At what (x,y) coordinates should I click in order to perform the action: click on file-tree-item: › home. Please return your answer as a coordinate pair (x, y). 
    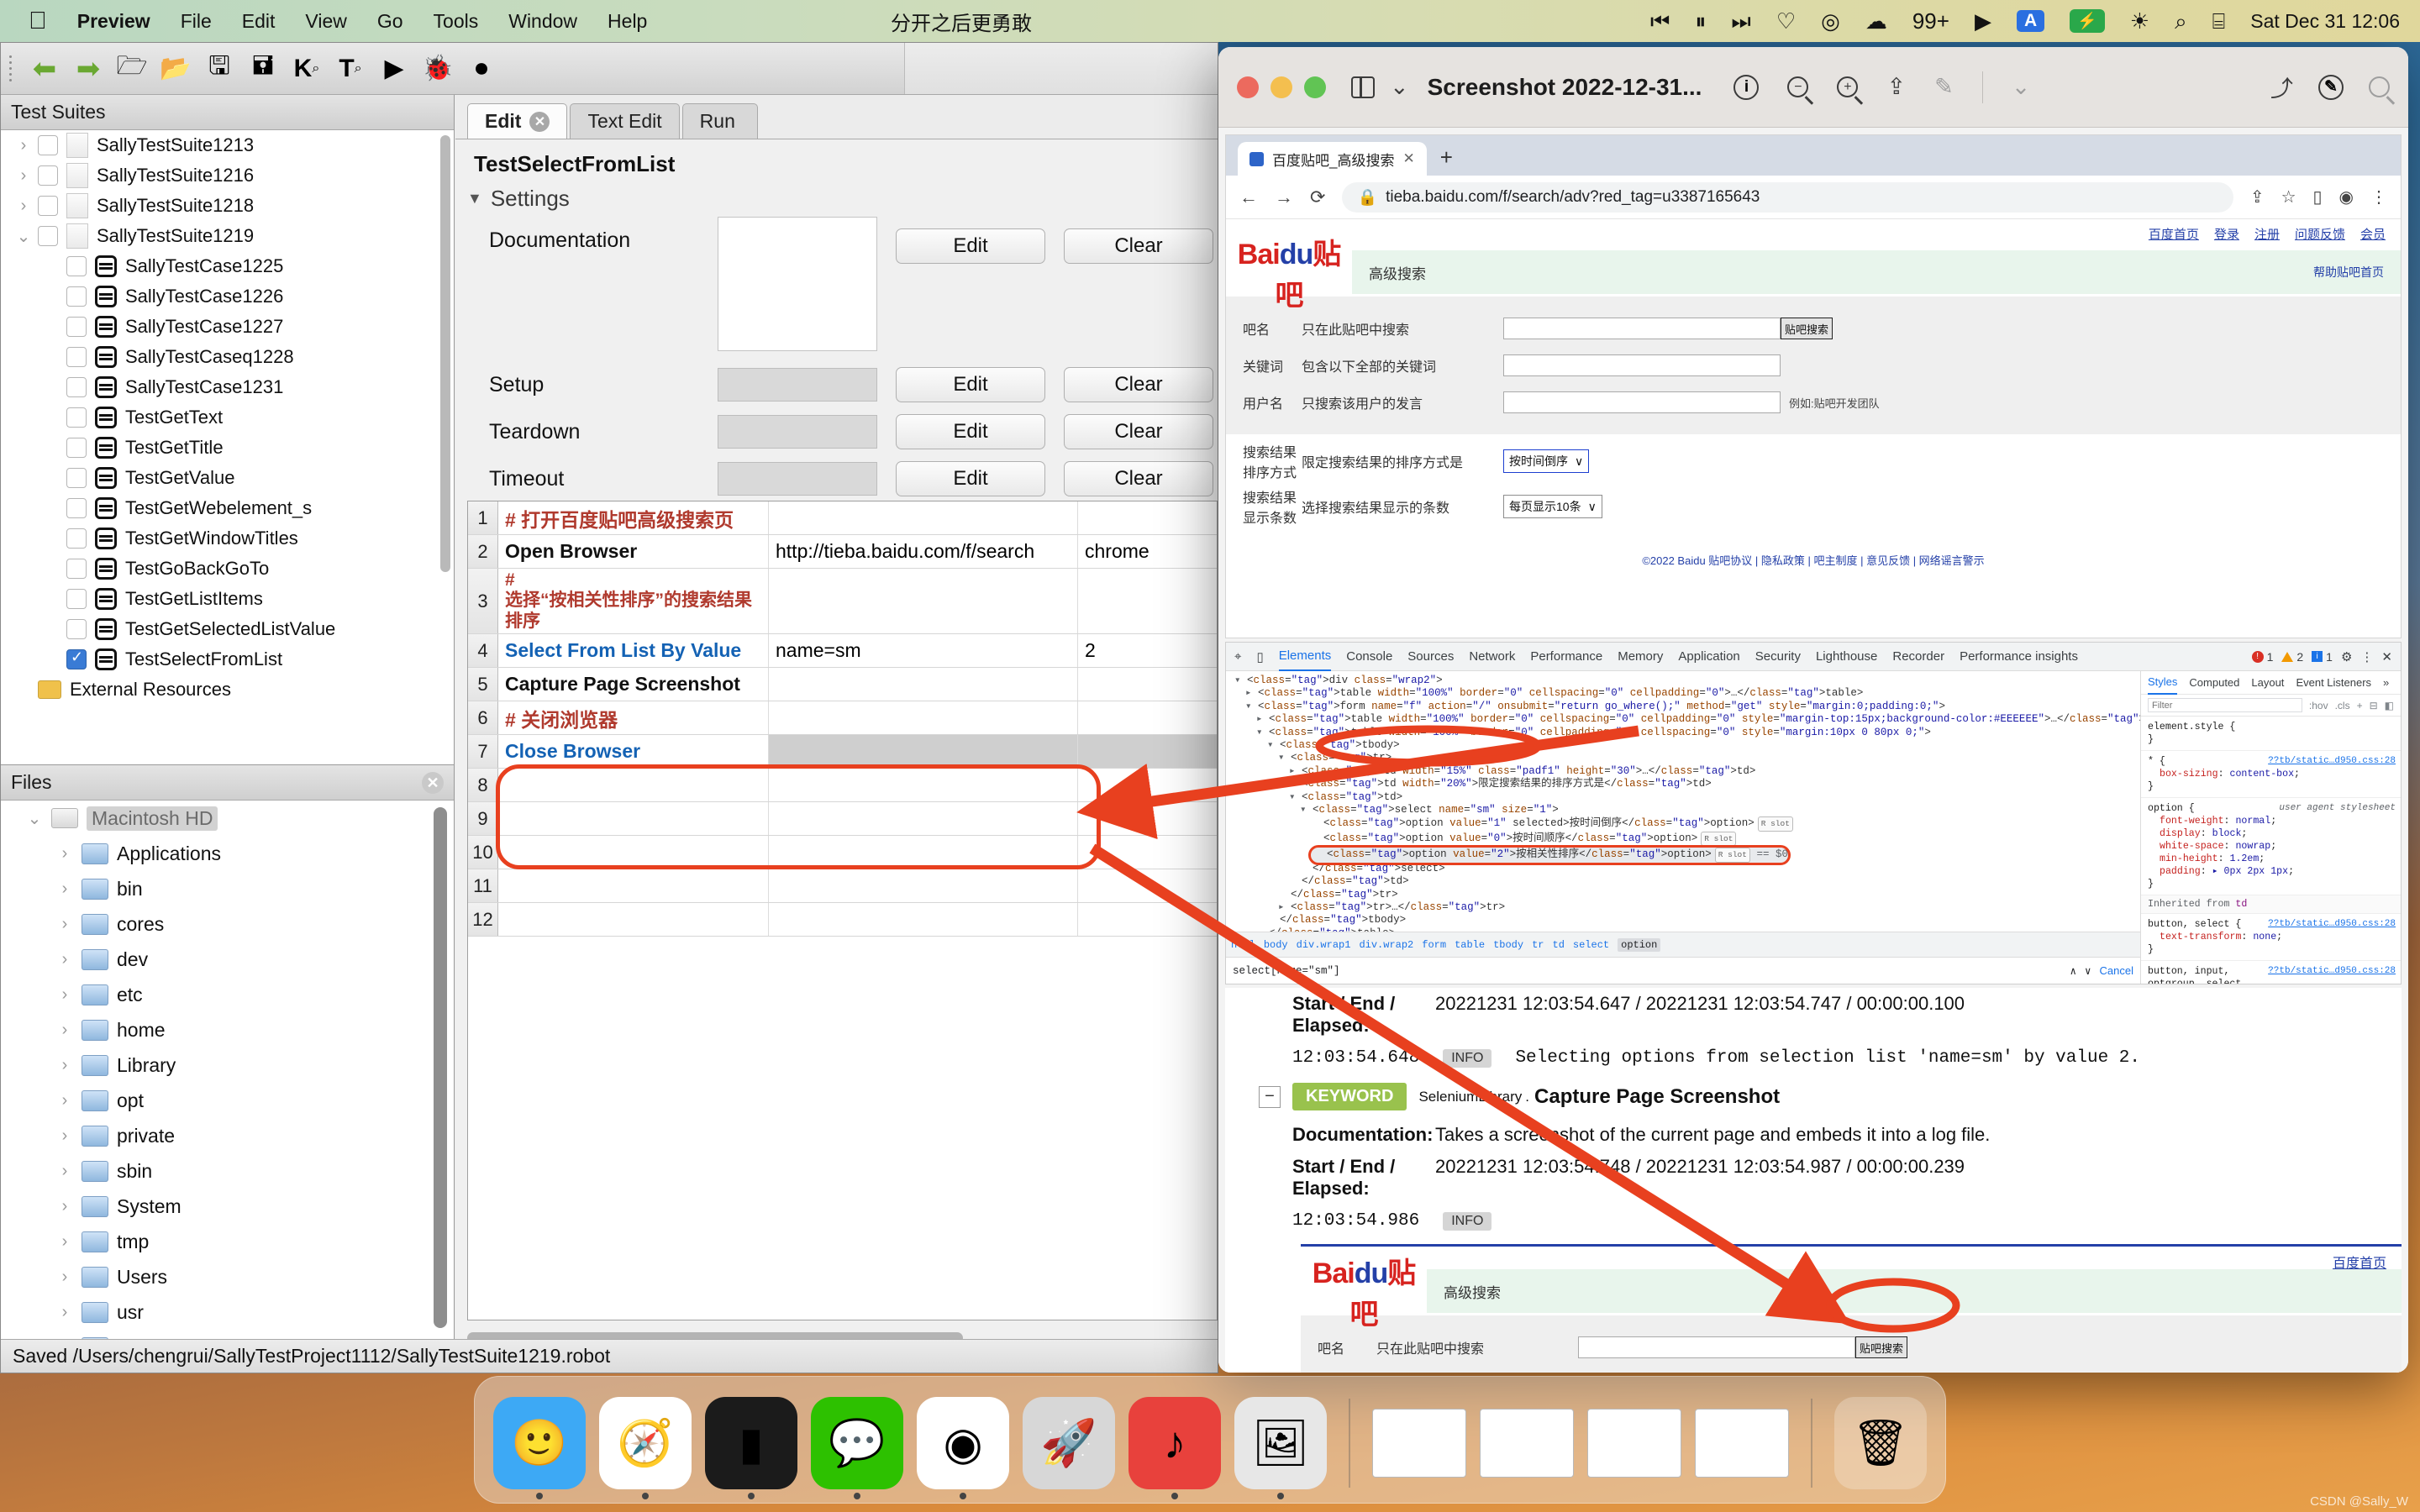
    Looking at the image, I should click on (227, 1029).